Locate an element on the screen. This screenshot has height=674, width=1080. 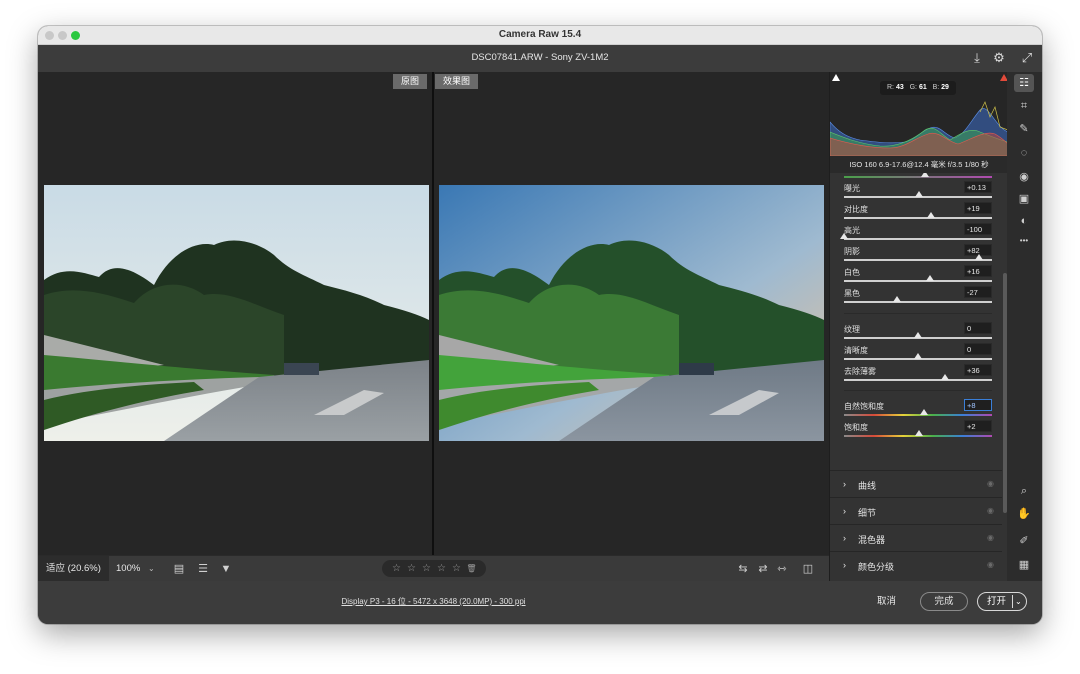
section-color-grading: › 颜色分级 ◉ is located at coordinates (916, 564).